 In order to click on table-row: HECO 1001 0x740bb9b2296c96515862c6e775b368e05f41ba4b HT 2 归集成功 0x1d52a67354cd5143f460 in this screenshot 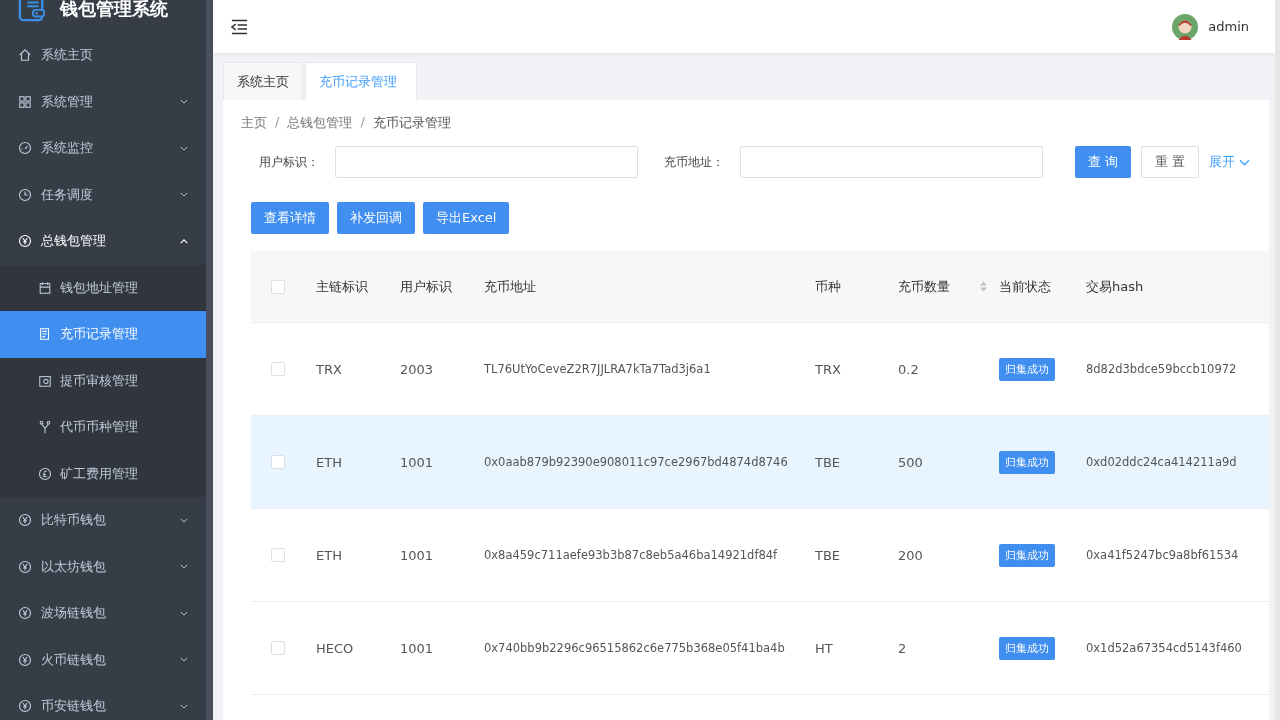, I will do `click(760, 648)`.